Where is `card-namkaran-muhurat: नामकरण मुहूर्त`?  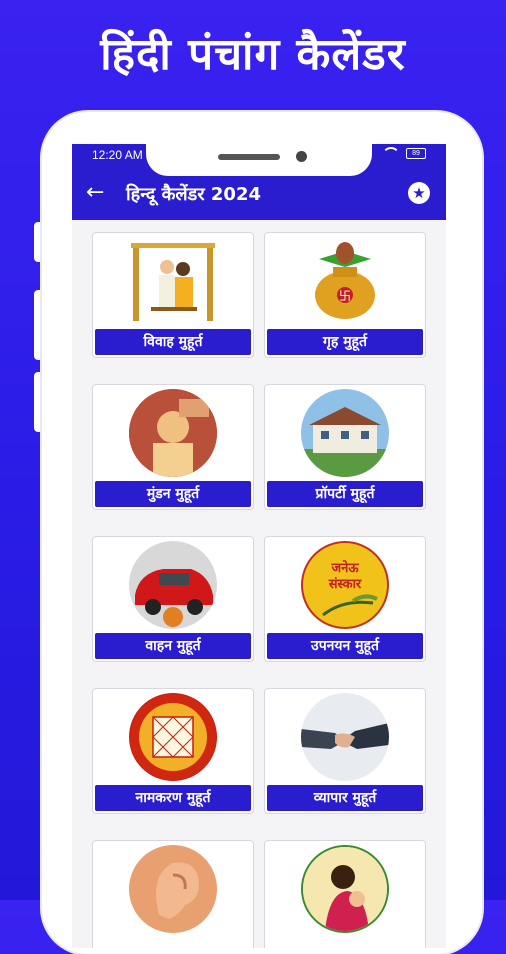 card-namkaran-muhurat: नामकरण मुहूर्त is located at coordinates (173, 751).